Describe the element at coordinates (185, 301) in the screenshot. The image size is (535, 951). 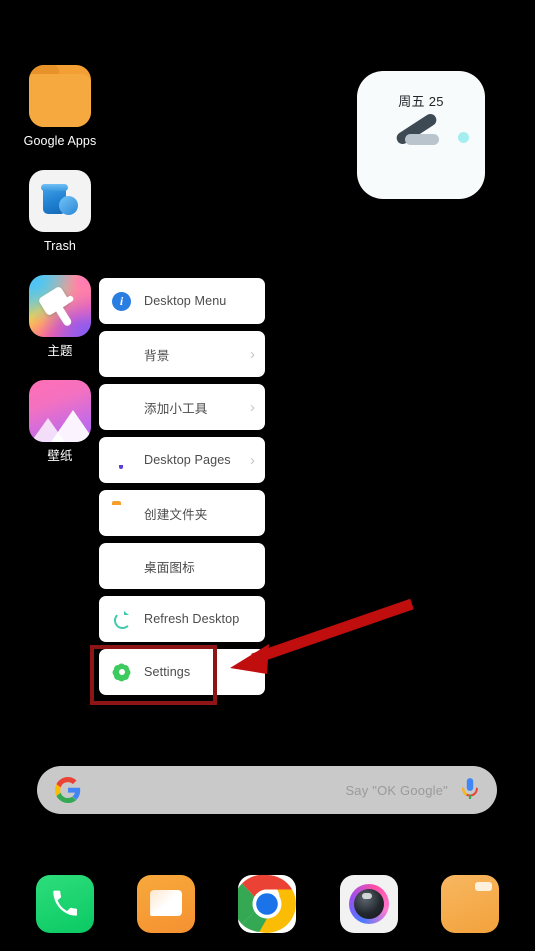
I see `menu-item-label: Desktop Menu` at that location.